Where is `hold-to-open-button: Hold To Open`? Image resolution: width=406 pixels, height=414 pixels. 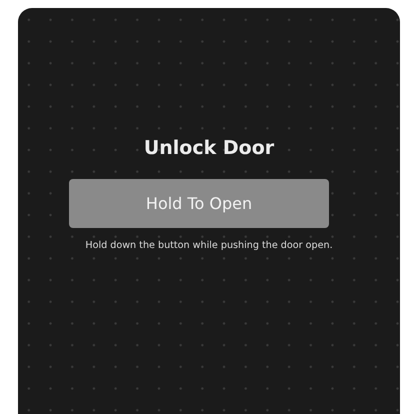
hold-to-open-button: Hold To Open is located at coordinates (199, 203).